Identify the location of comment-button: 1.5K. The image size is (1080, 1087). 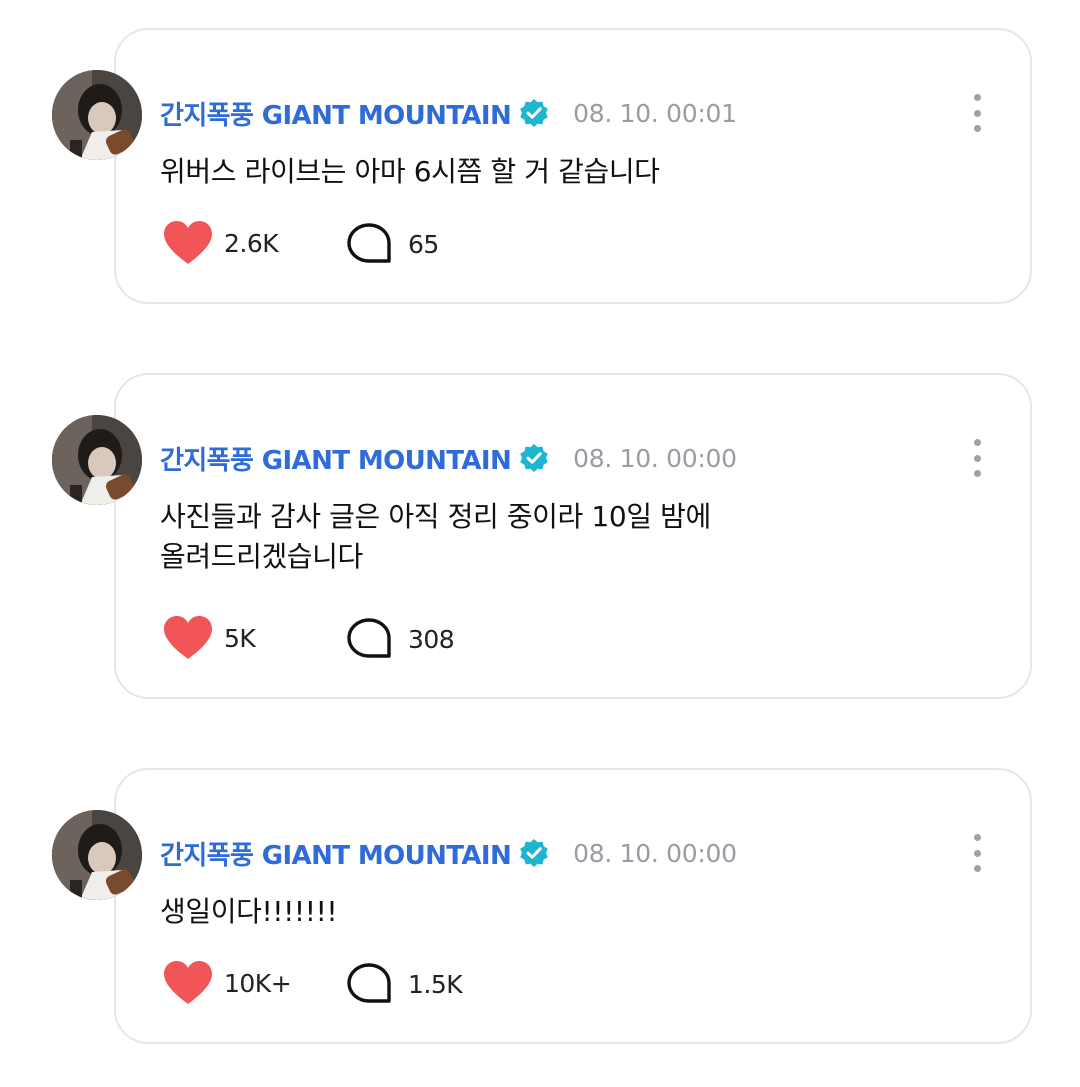
(404, 984).